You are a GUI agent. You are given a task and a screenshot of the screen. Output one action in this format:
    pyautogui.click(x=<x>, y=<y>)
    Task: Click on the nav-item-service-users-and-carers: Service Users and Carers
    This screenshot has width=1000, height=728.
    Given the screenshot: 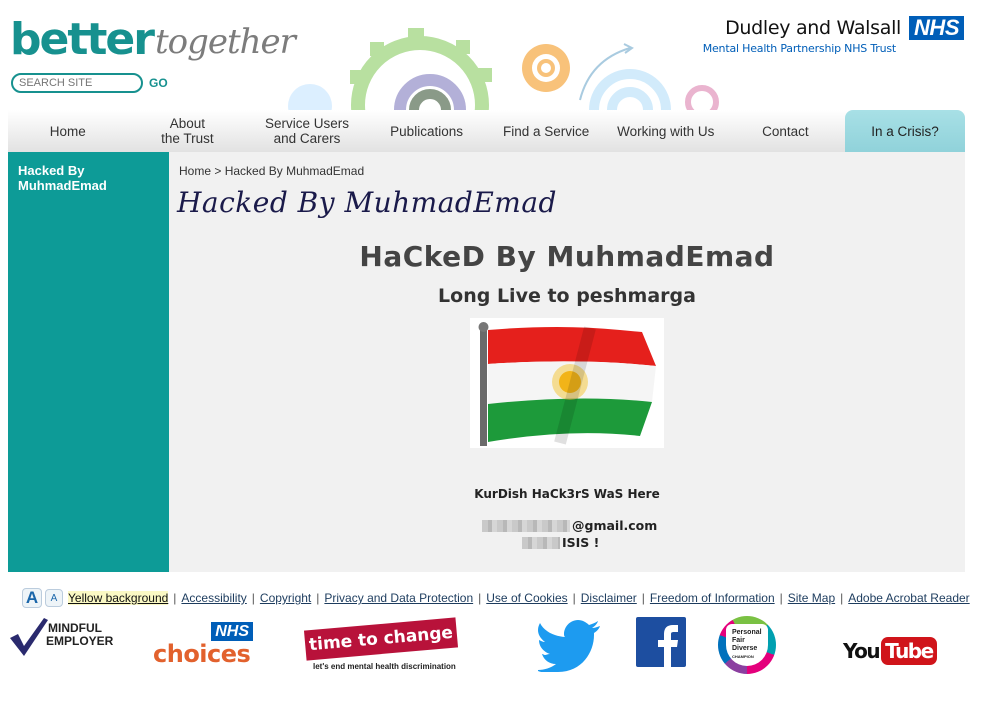 What is the action you would take?
    pyautogui.click(x=307, y=131)
    